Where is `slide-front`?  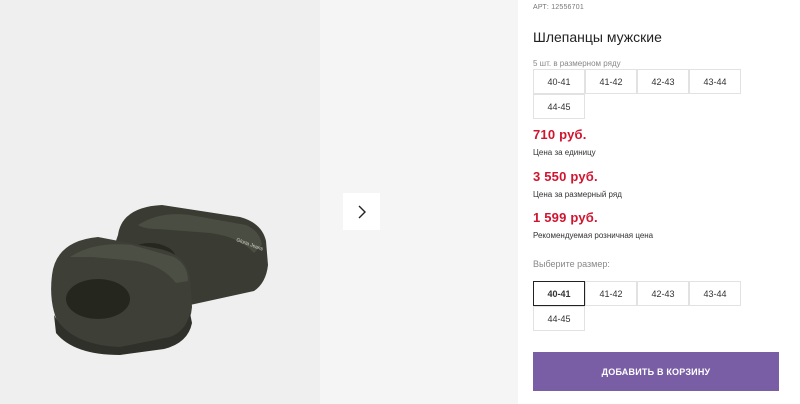 slide-front is located at coordinates (121, 296).